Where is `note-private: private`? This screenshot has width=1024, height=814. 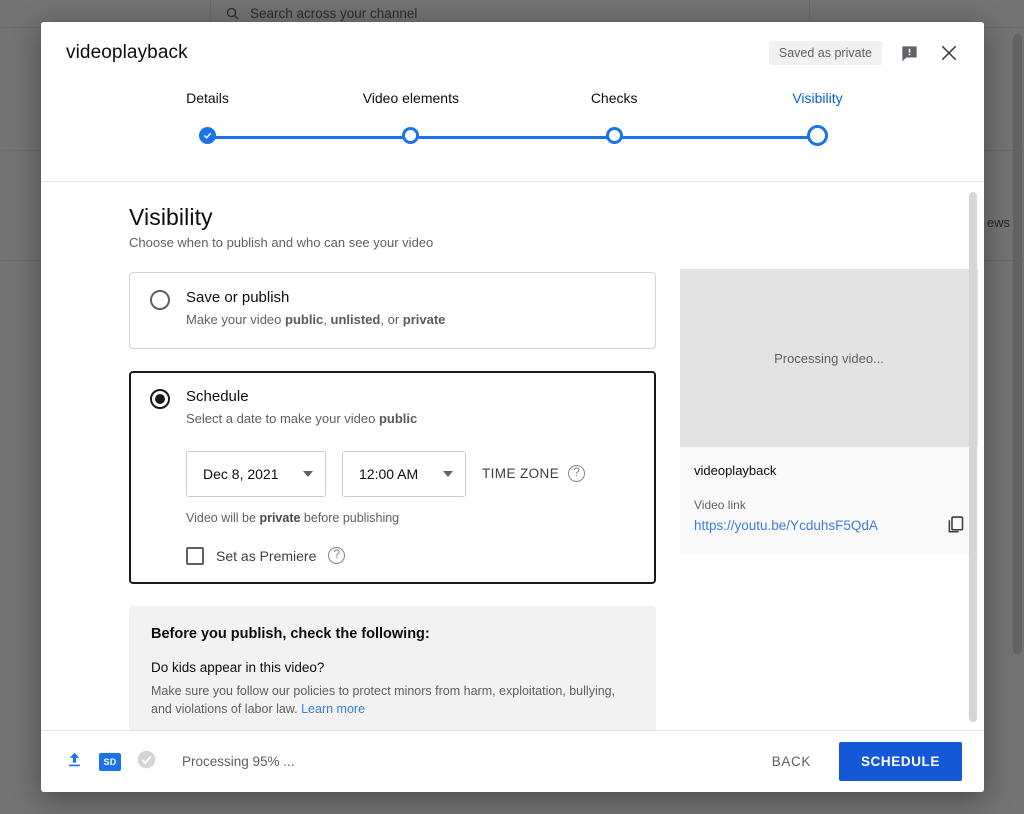 note-private: private is located at coordinates (280, 517).